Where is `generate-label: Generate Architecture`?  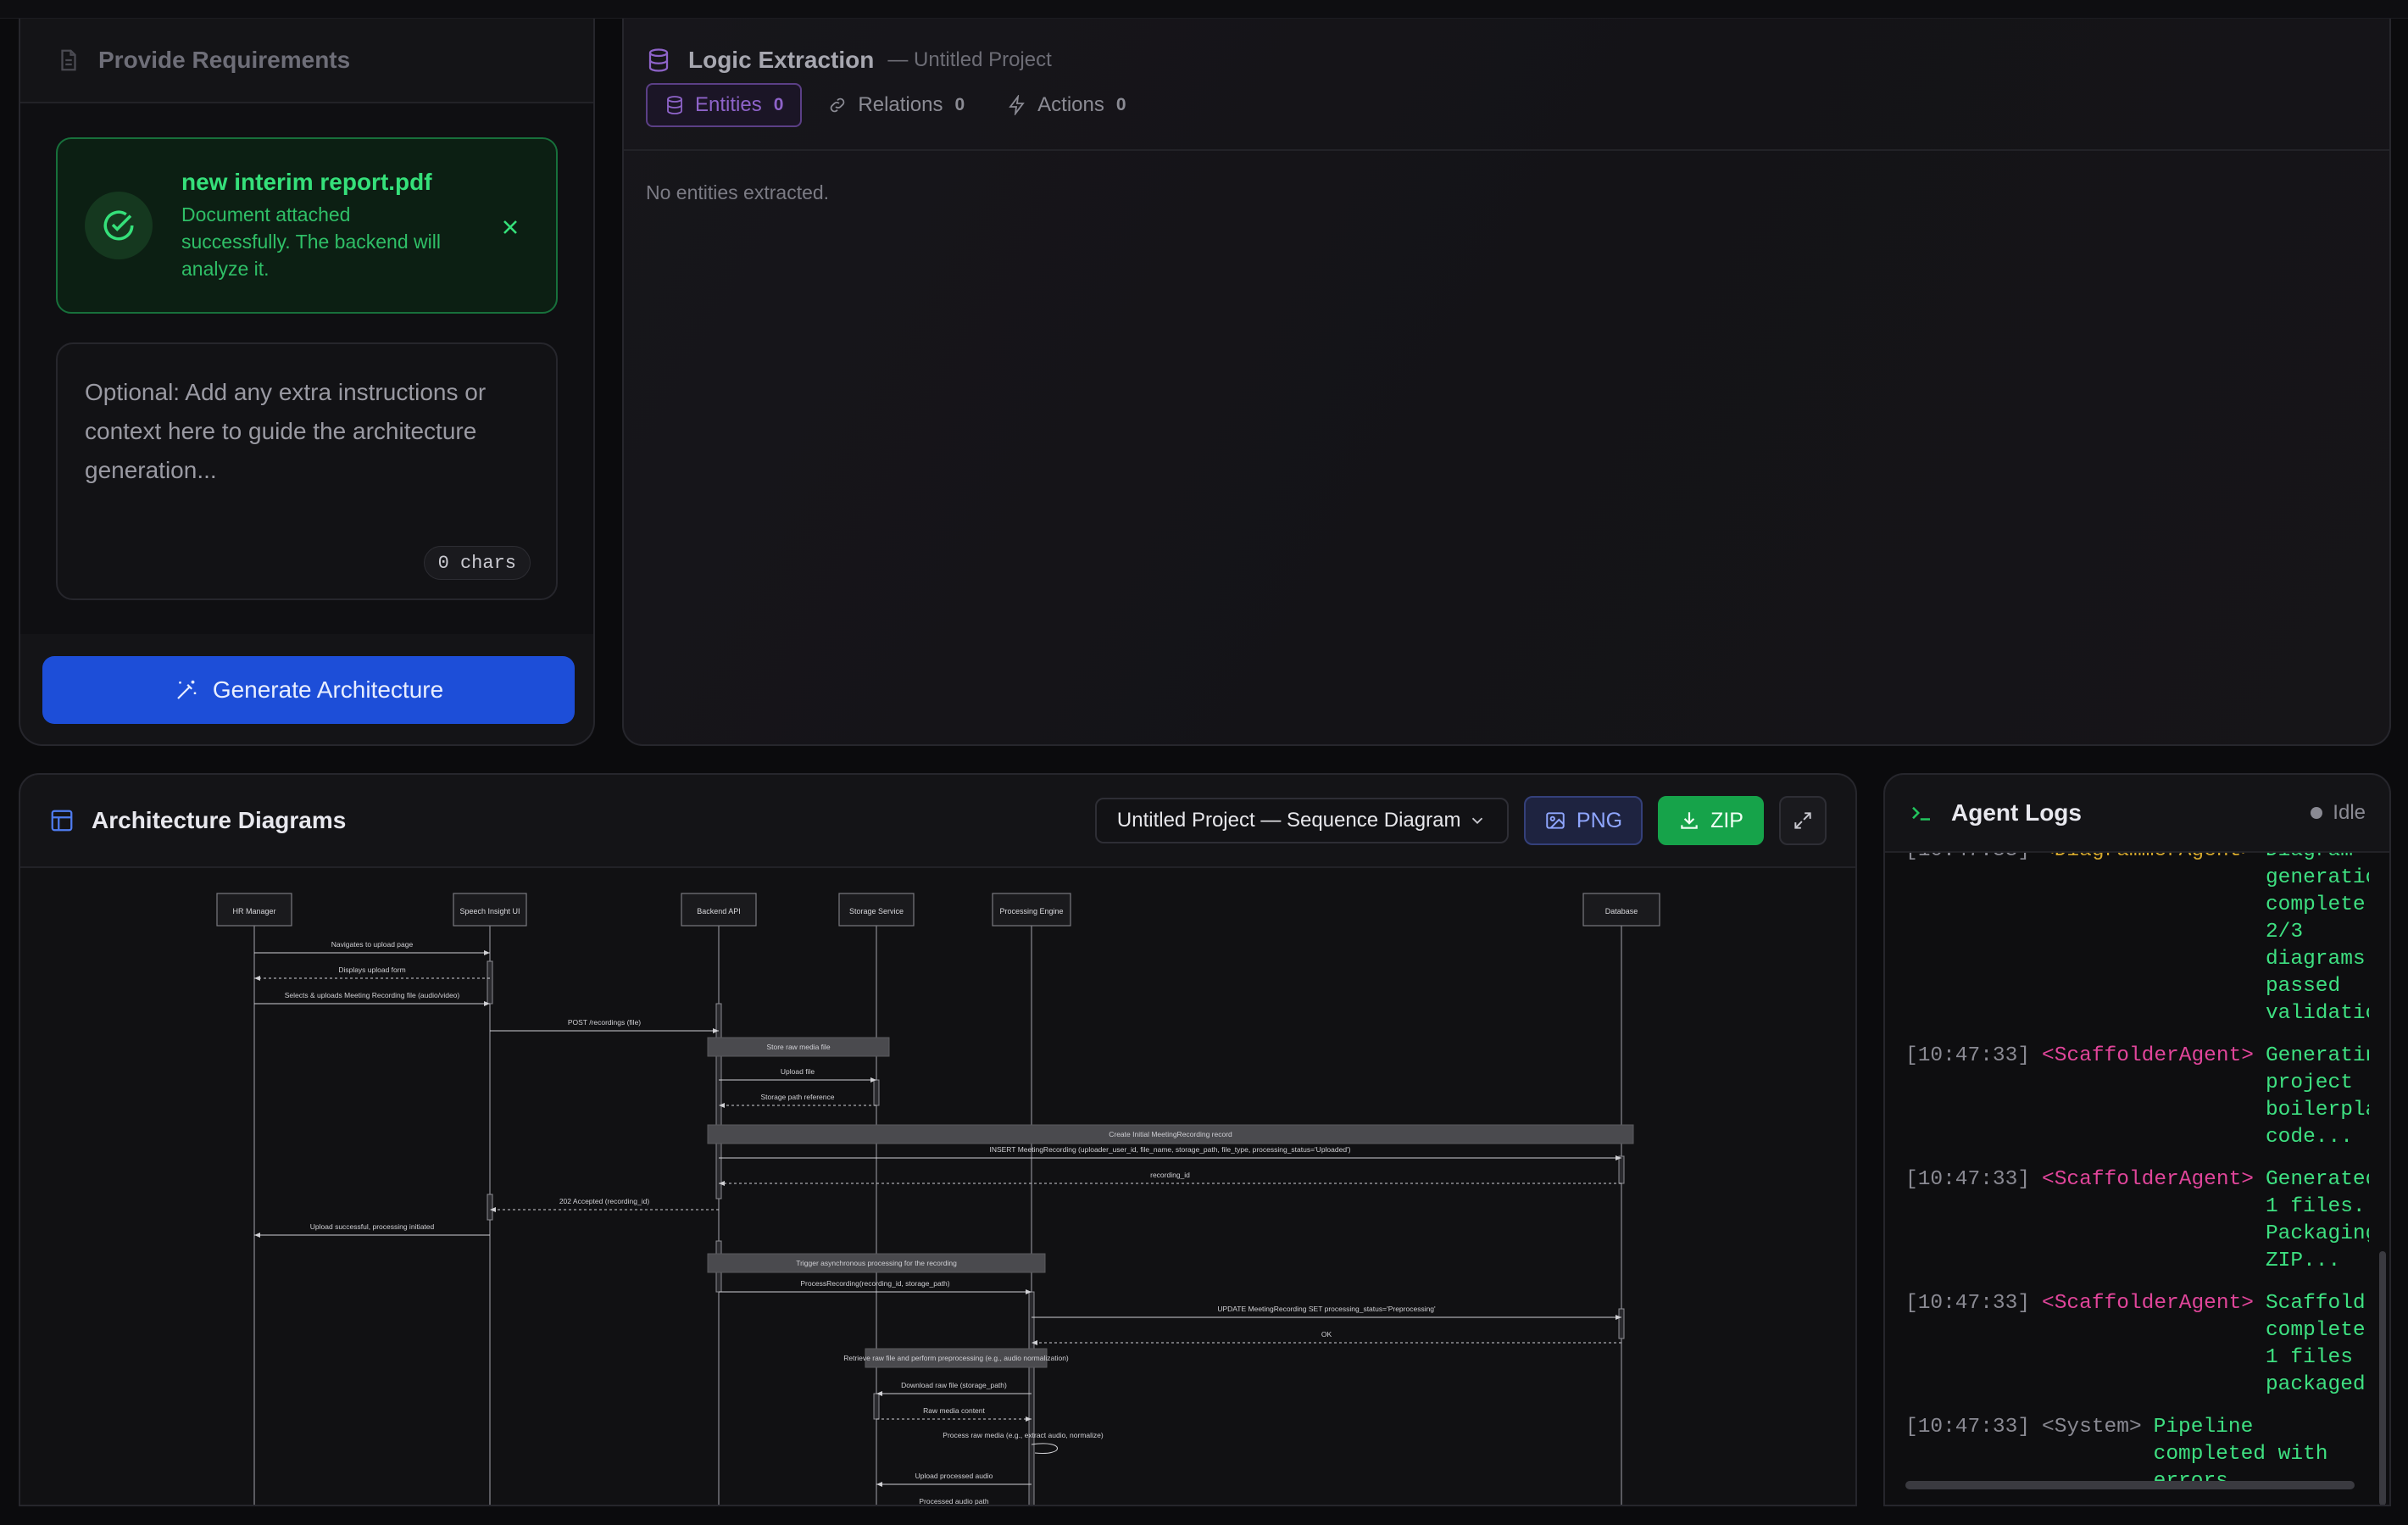 generate-label: Generate Architecture is located at coordinates (328, 689).